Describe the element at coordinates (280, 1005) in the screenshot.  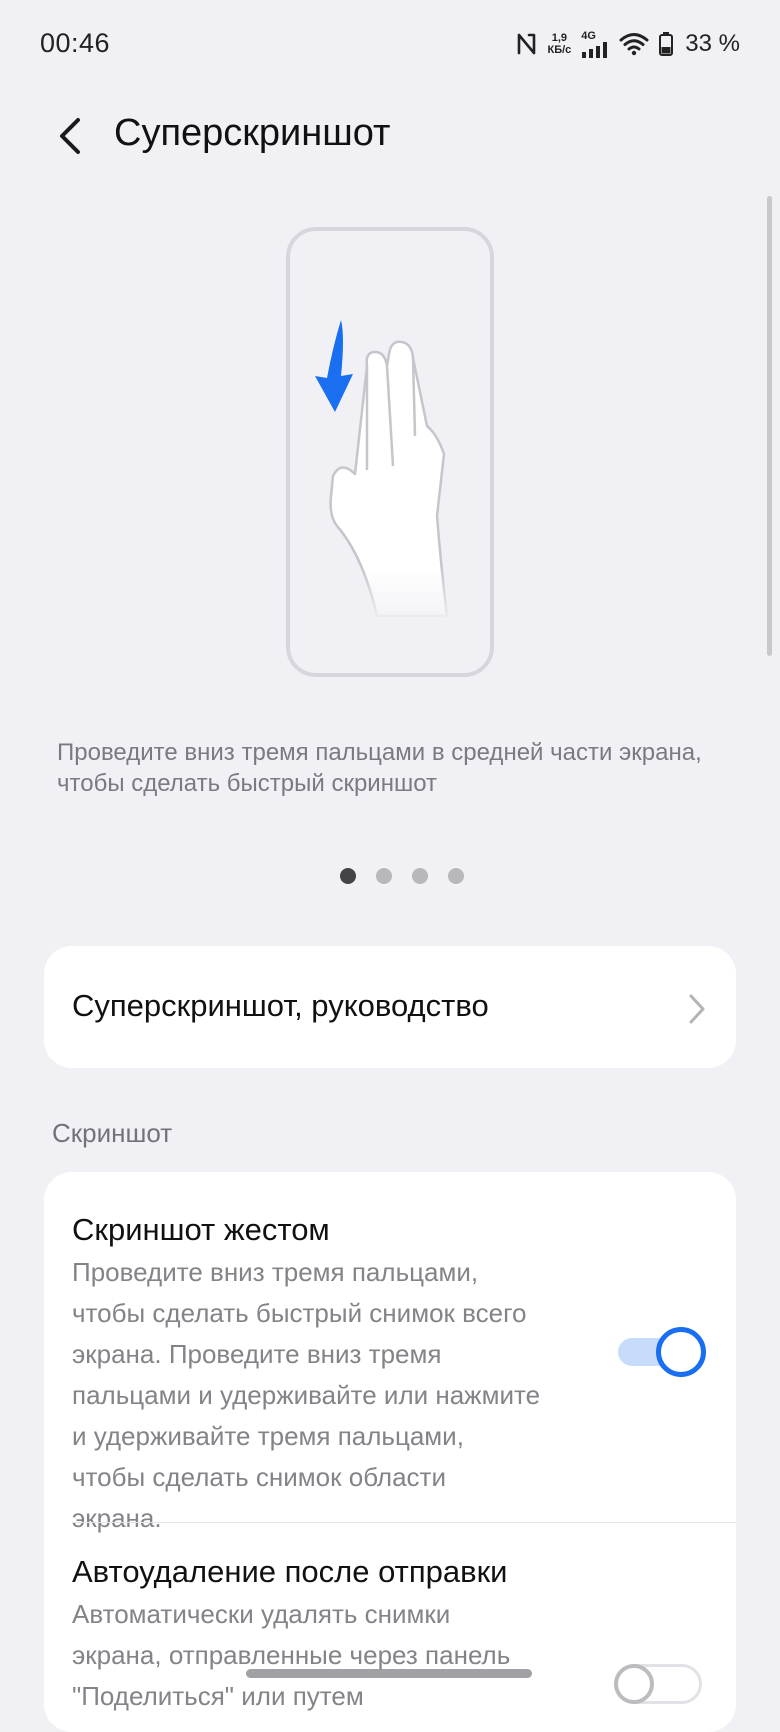
I see `guide-item-label: Суперскриншот, руководство` at that location.